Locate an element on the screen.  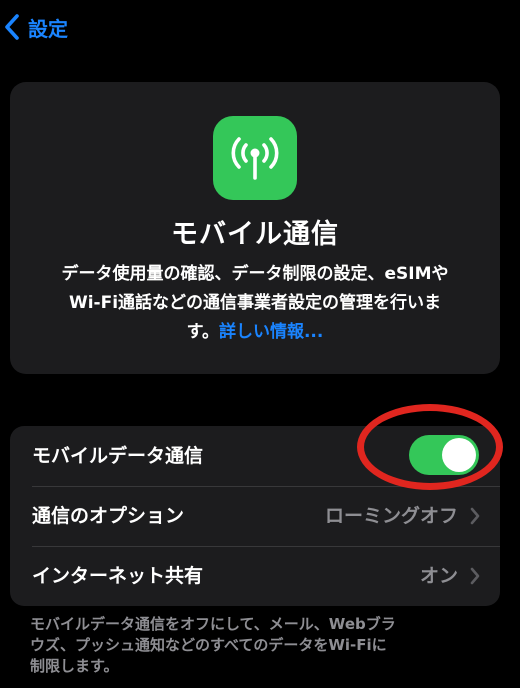
communication-options-row: 通信のオプション ローミングオフ is located at coordinates (255, 516).